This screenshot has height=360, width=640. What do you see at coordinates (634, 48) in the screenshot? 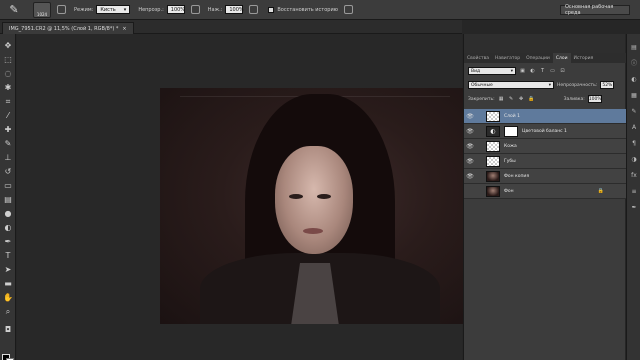
I see `history-panel-icon: ▤` at bounding box center [634, 48].